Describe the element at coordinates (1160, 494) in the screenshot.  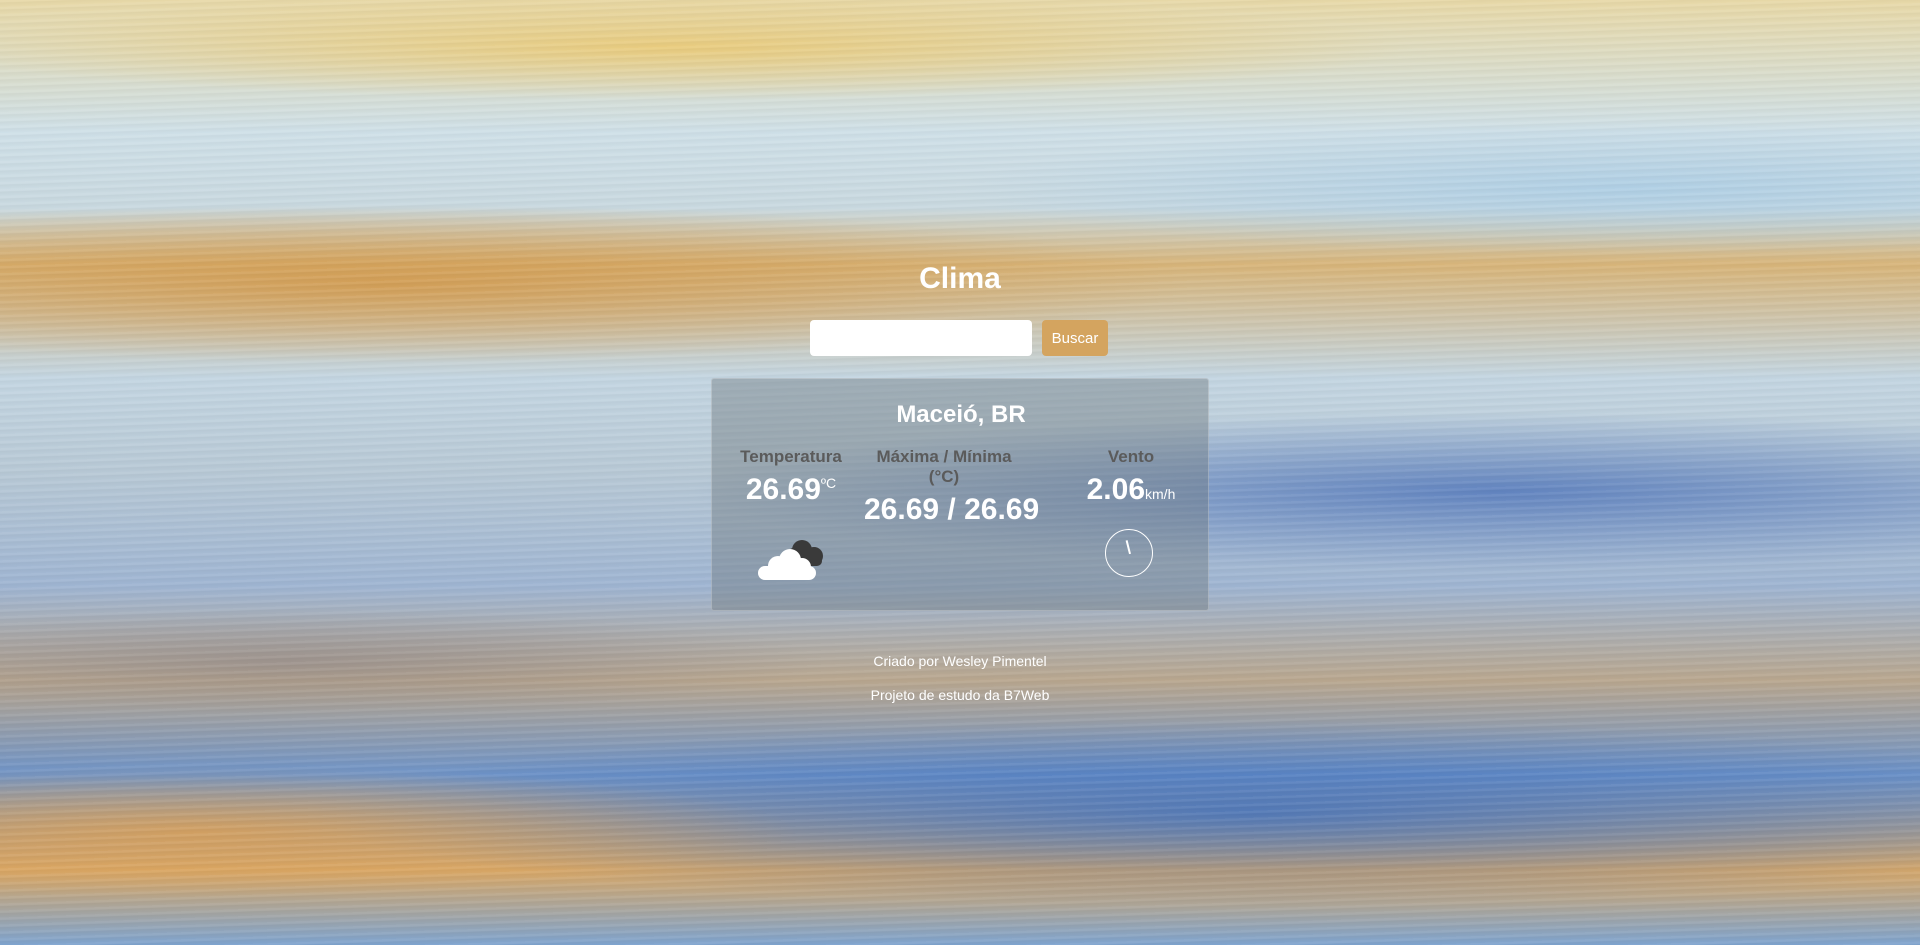
I see `wind-unit: km/h` at that location.